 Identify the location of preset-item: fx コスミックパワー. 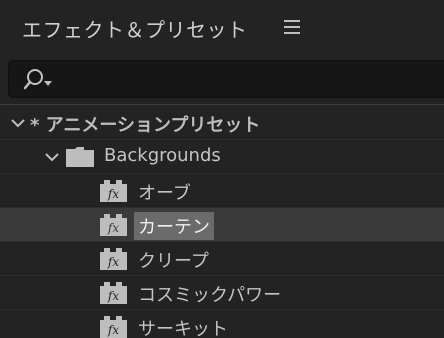
(222, 293).